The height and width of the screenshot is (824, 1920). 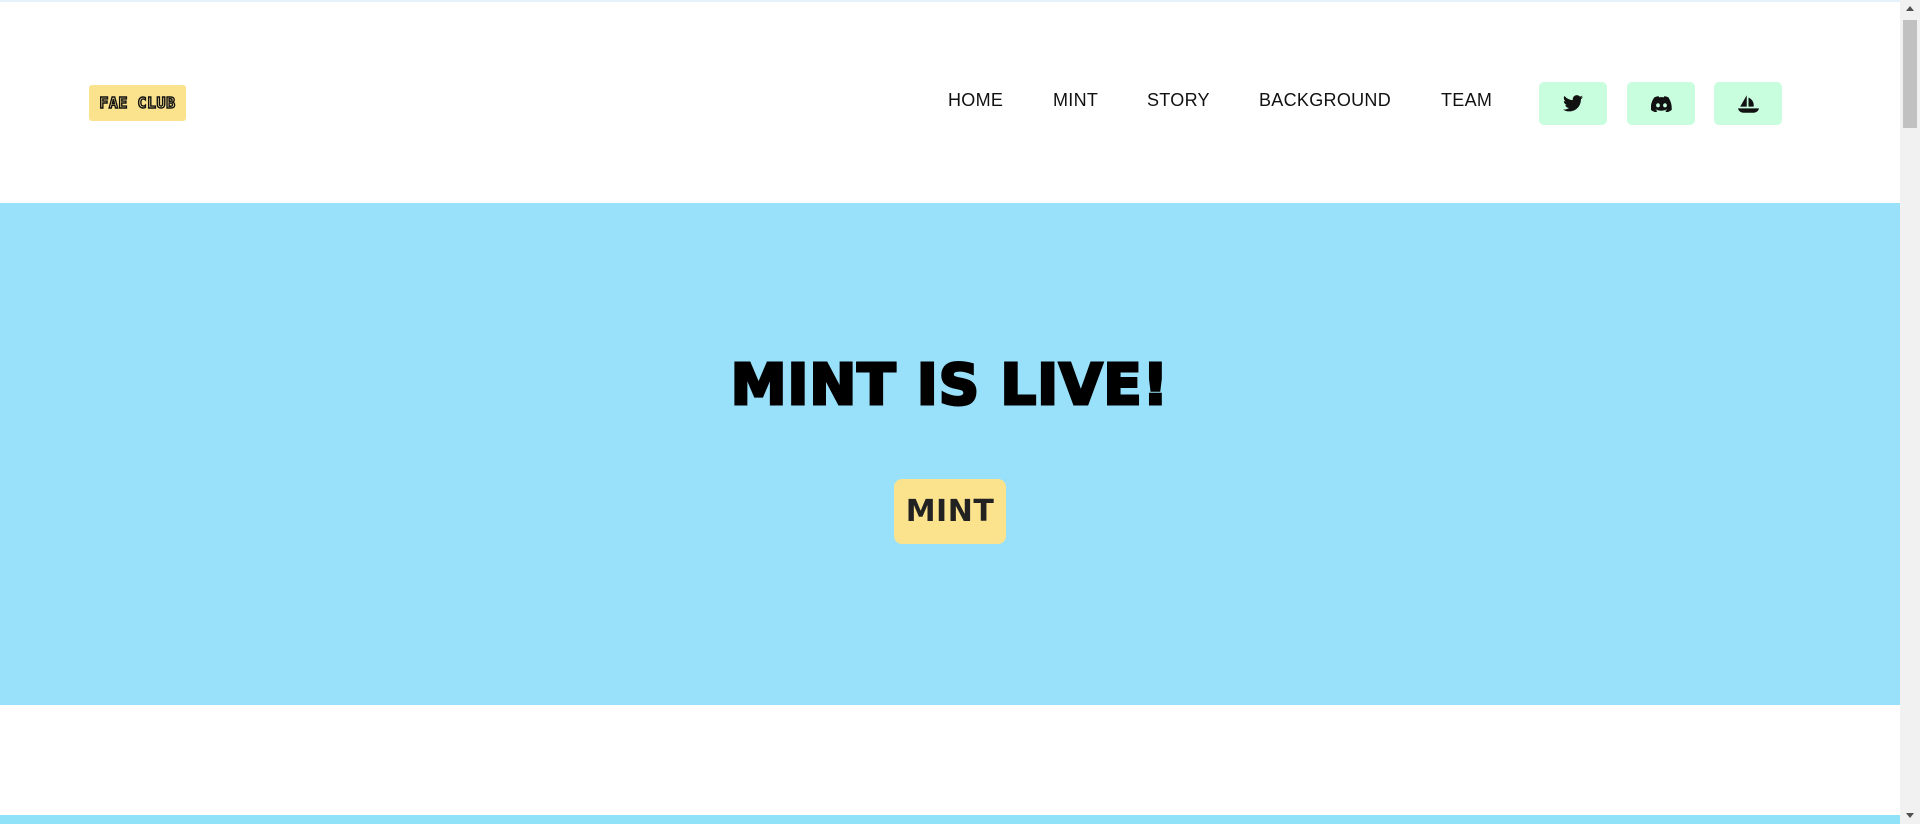 What do you see at coordinates (1325, 100) in the screenshot?
I see `nav-background: BACKGROUND` at bounding box center [1325, 100].